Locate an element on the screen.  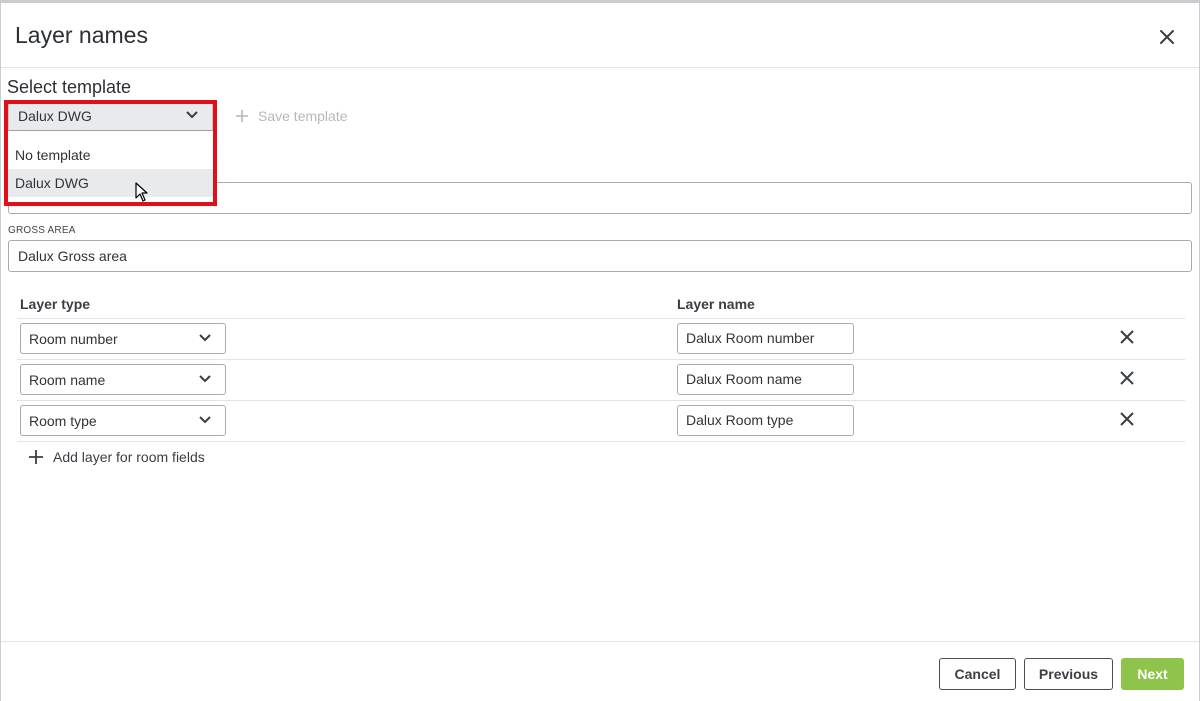
add-layer-button: Add layer for room fields is located at coordinates (116, 457).